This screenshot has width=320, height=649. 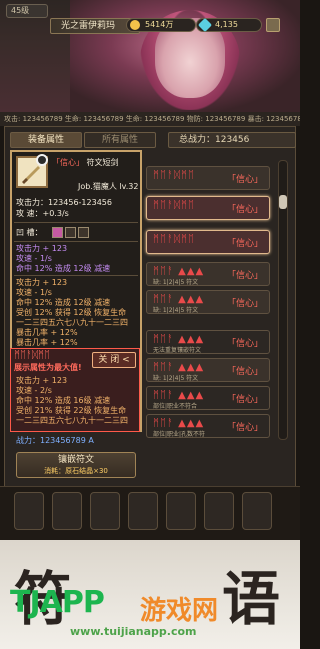 I want to click on gem-resource: 4,135, so click(x=229, y=25).